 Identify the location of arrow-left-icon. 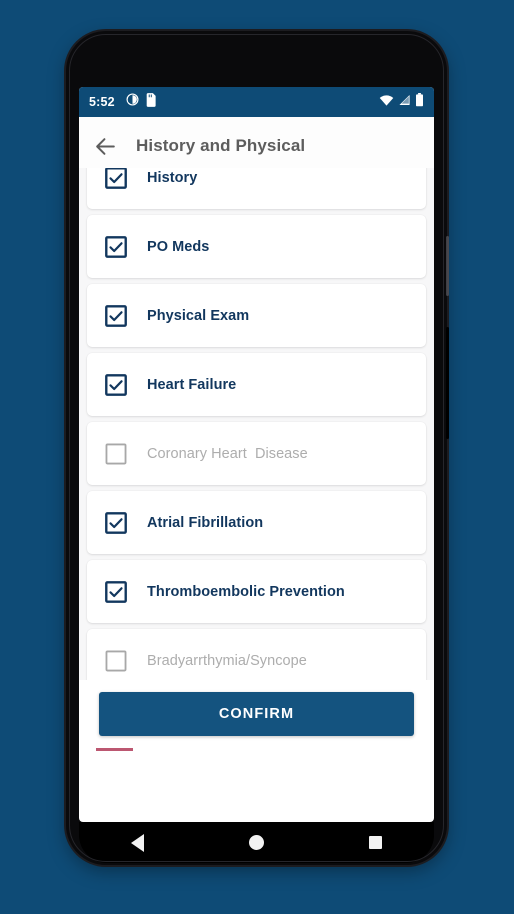
(105, 146).